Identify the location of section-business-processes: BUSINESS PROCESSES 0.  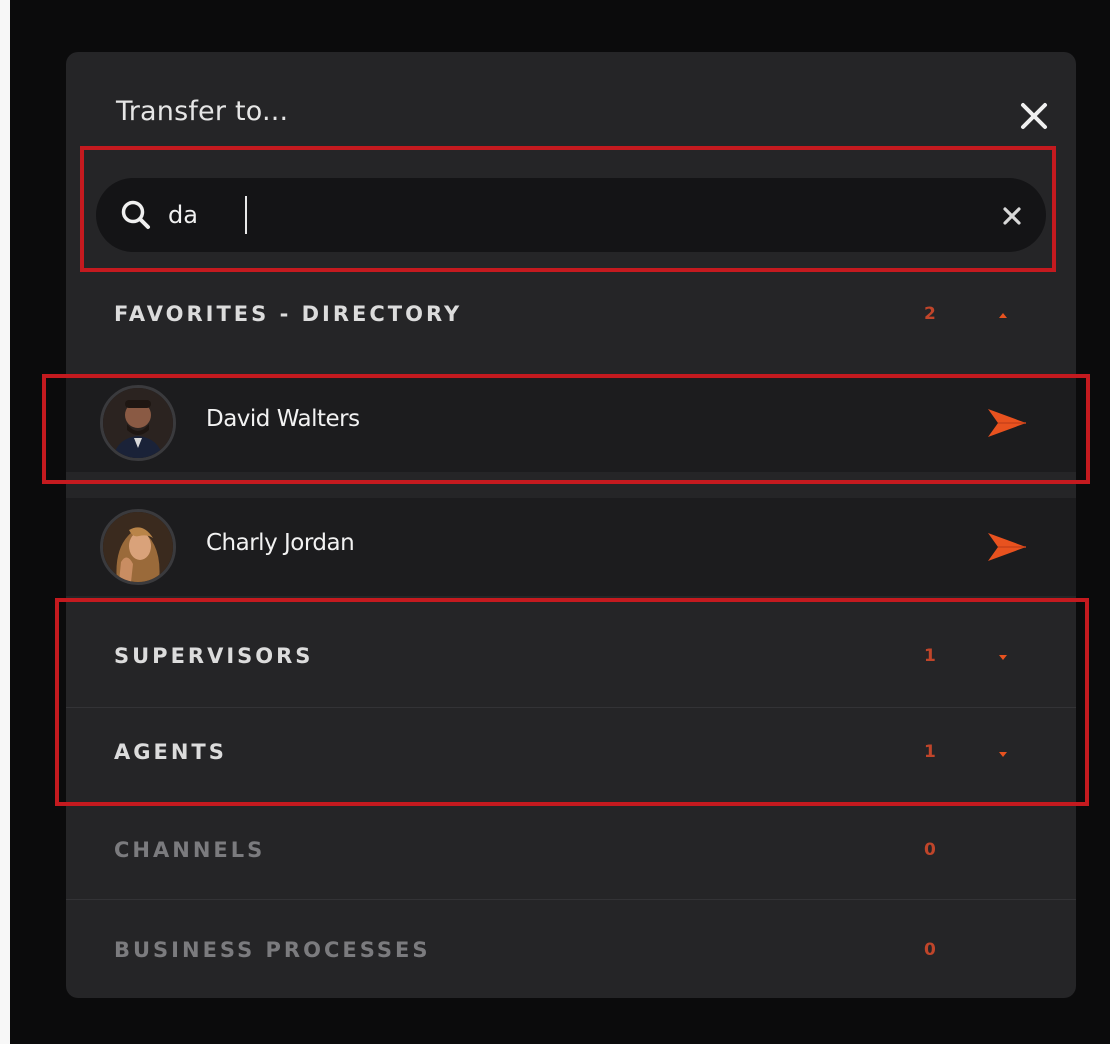
(571, 948).